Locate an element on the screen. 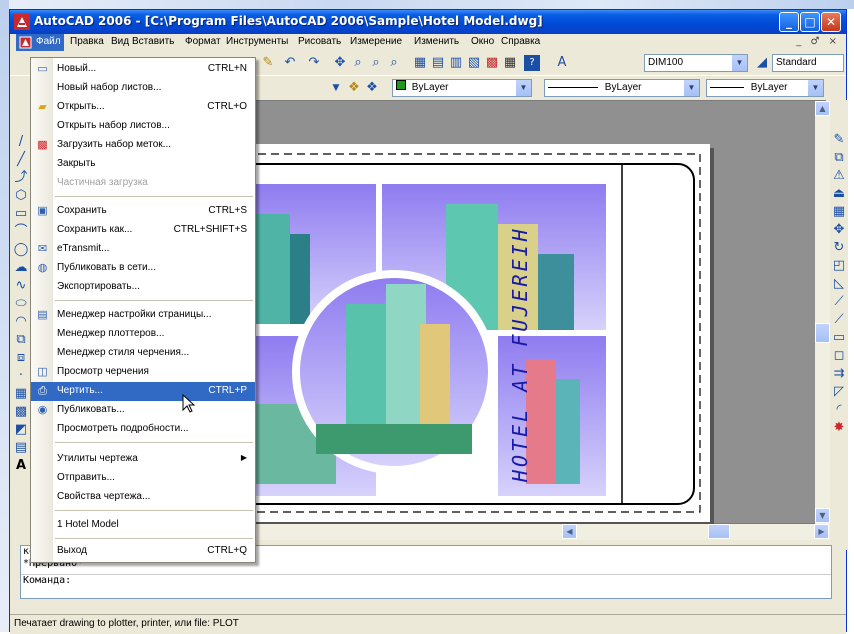  redo-icon: ↷ is located at coordinates (314, 63).